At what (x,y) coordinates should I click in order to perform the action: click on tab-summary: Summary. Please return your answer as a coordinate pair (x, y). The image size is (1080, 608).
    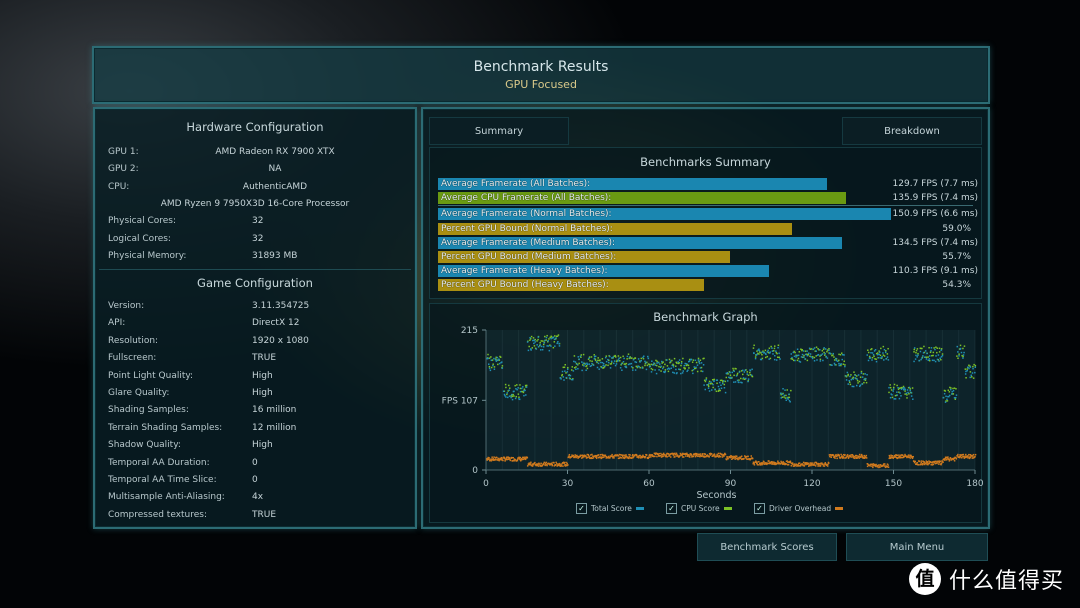
    Looking at the image, I should click on (499, 131).